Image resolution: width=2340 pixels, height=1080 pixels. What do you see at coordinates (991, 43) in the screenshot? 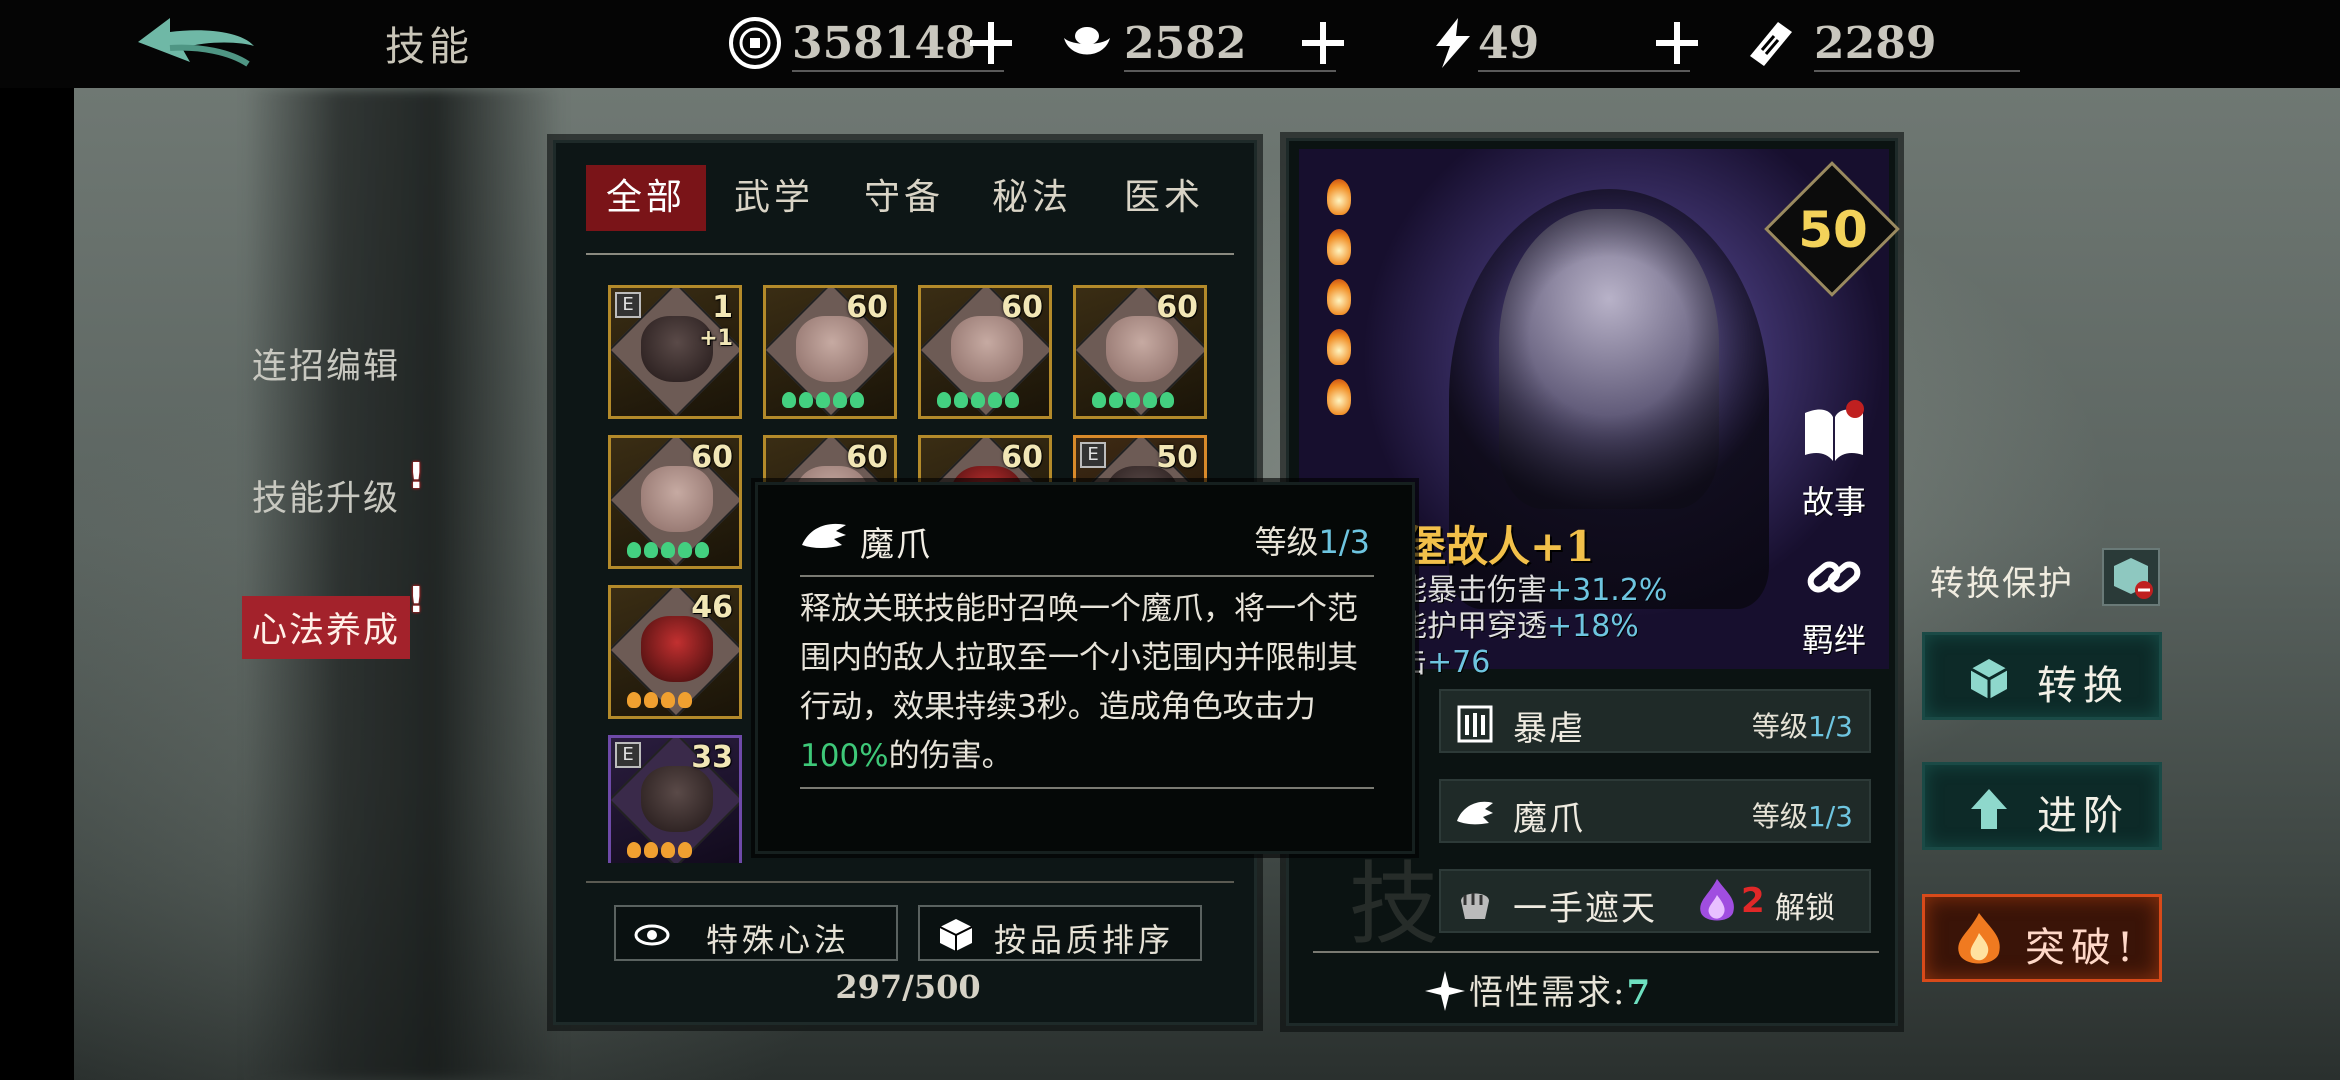
I see `add-coin-button` at bounding box center [991, 43].